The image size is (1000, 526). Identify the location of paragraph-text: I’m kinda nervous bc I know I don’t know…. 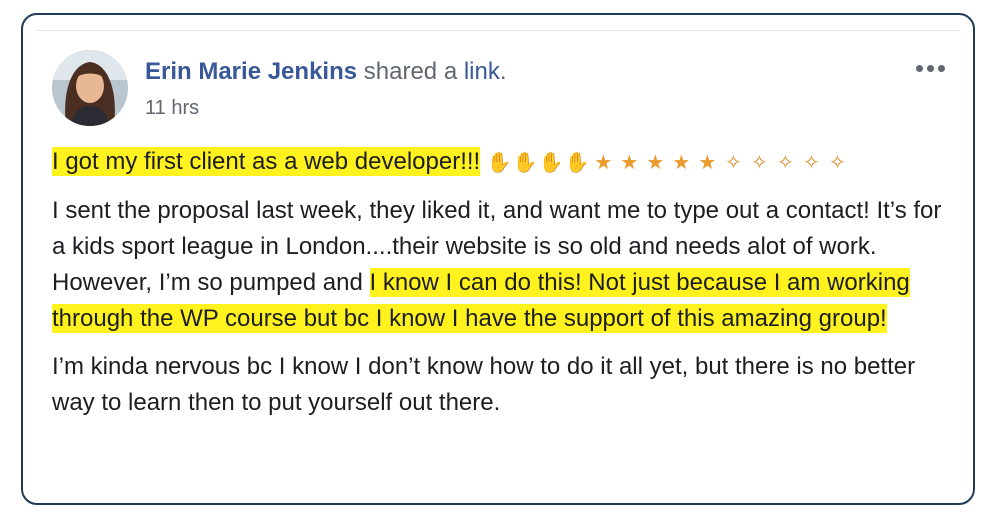
(484, 384).